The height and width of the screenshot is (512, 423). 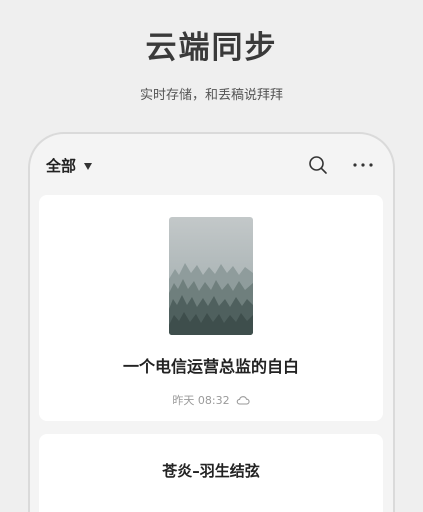 What do you see at coordinates (210, 366) in the screenshot?
I see `note-title: 一个电信运营总监的自白` at bounding box center [210, 366].